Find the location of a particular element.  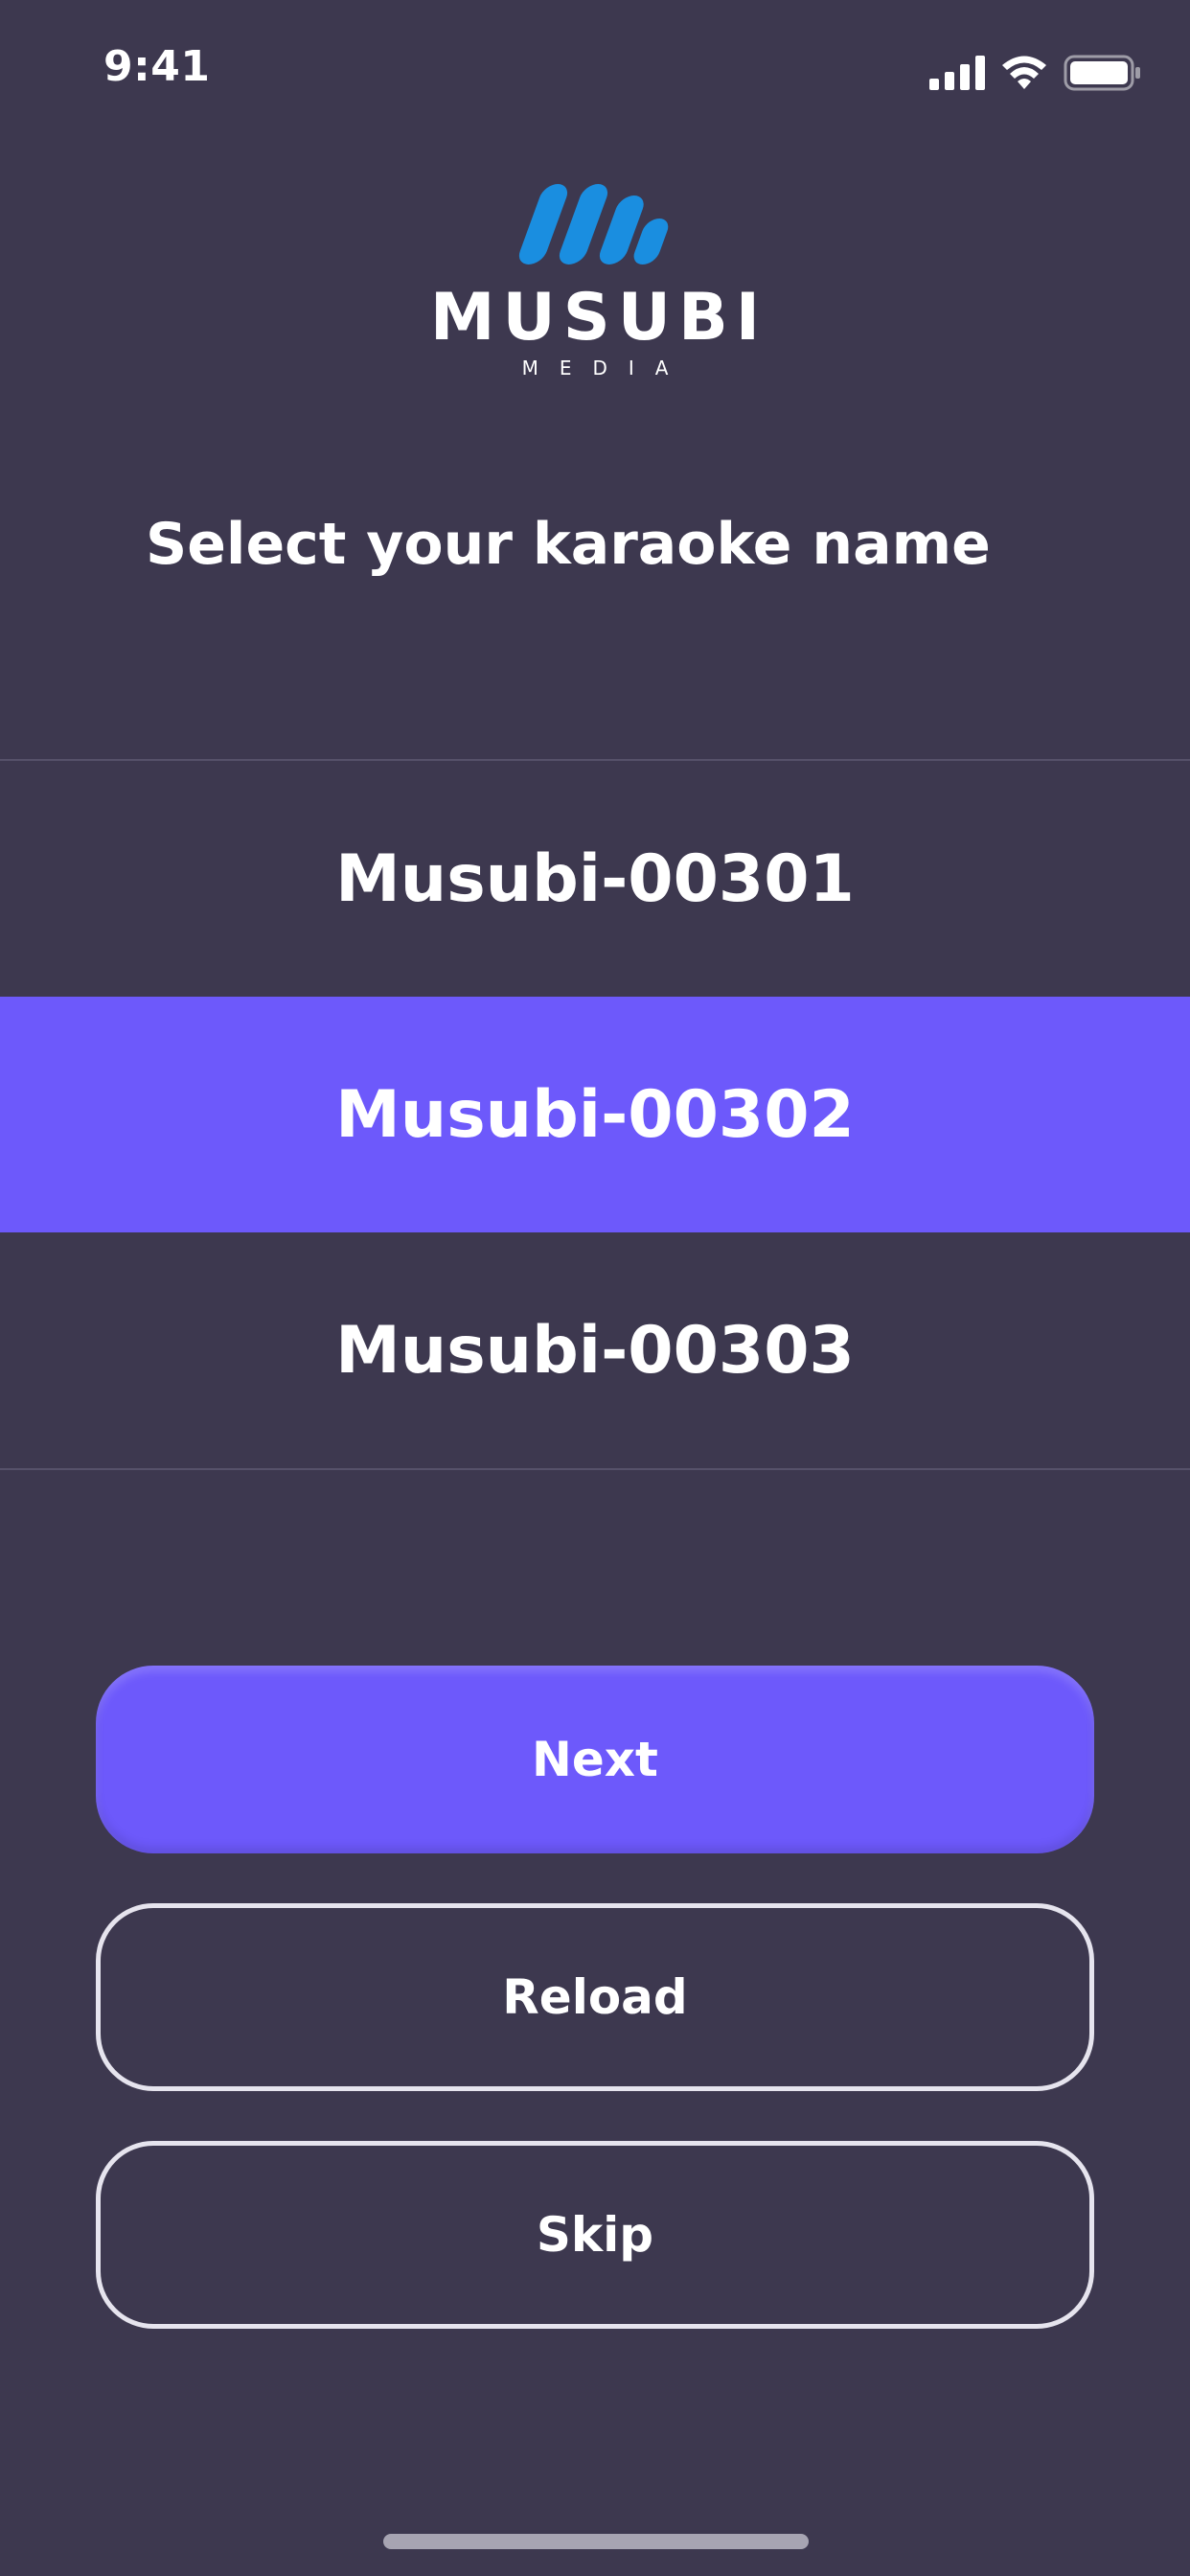

battery-icon is located at coordinates (1102, 73).